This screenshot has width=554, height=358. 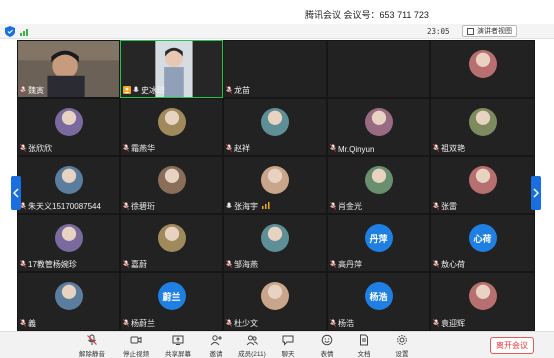 I want to click on participant-tile: 袁迎辉, so click(x=482, y=301).